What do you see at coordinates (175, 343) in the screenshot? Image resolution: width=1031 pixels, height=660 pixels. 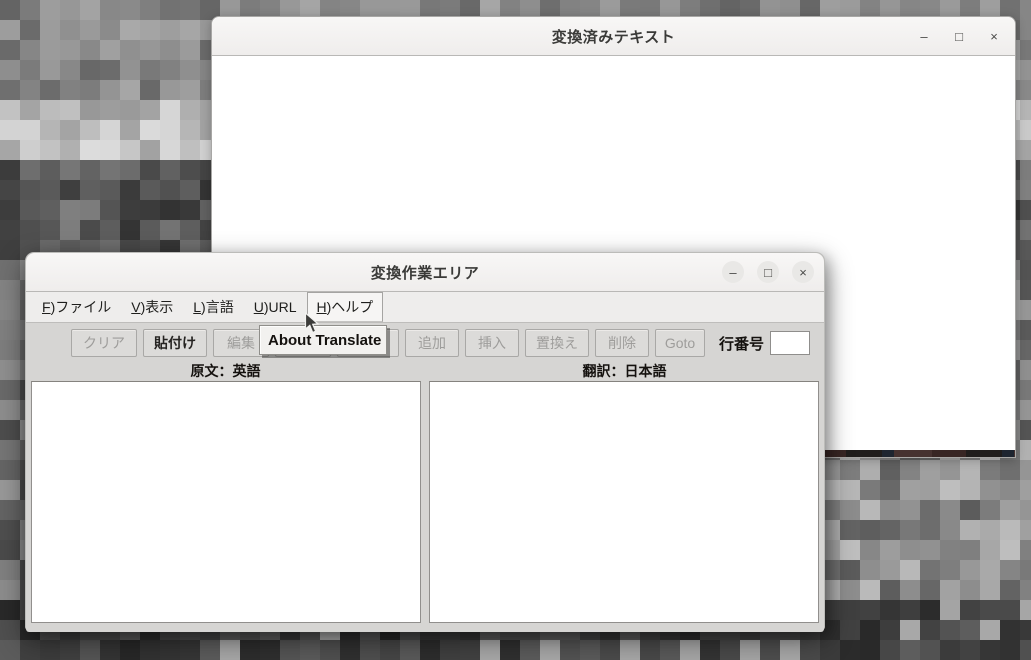 I see `paste-button: 貼付け` at bounding box center [175, 343].